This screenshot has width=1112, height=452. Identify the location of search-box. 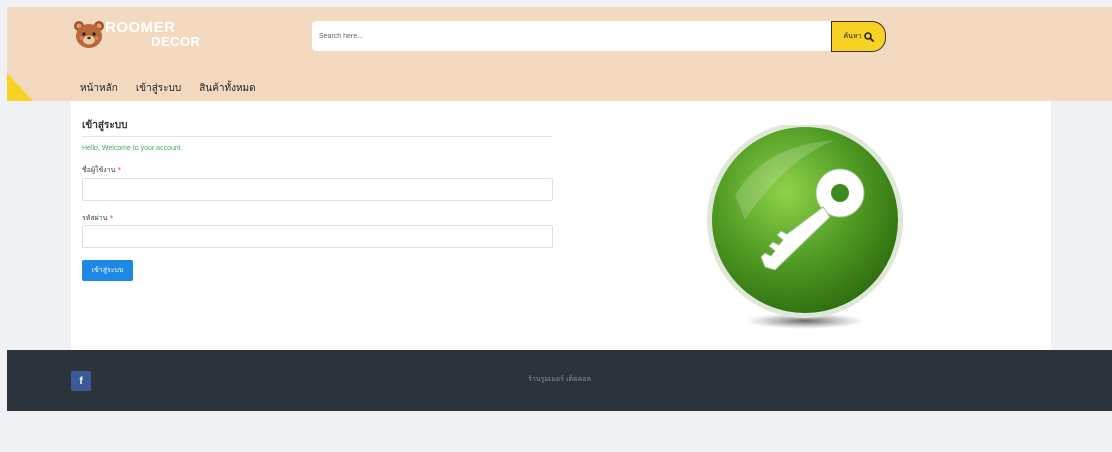
(571, 36).